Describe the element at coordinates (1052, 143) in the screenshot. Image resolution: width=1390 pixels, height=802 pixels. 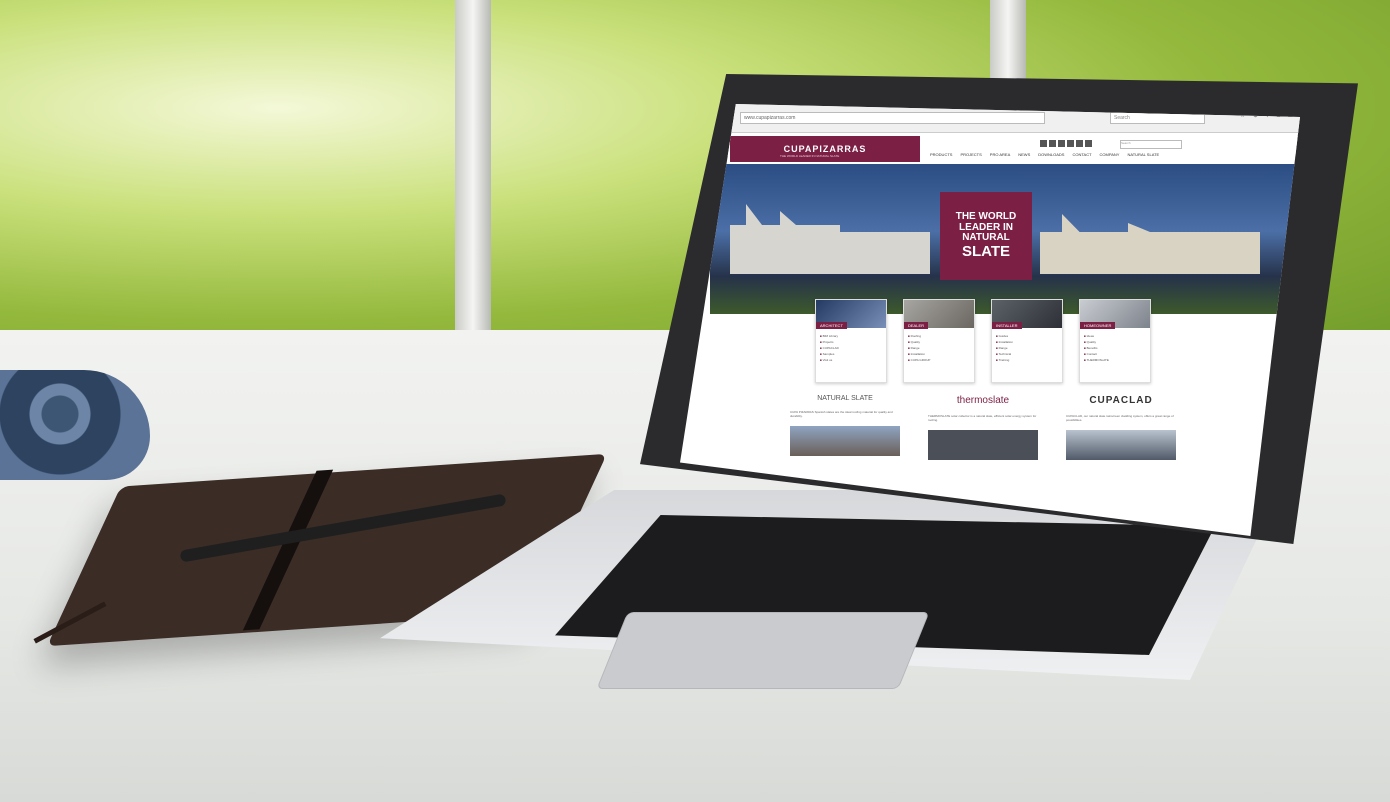
I see `twitter-icon` at that location.